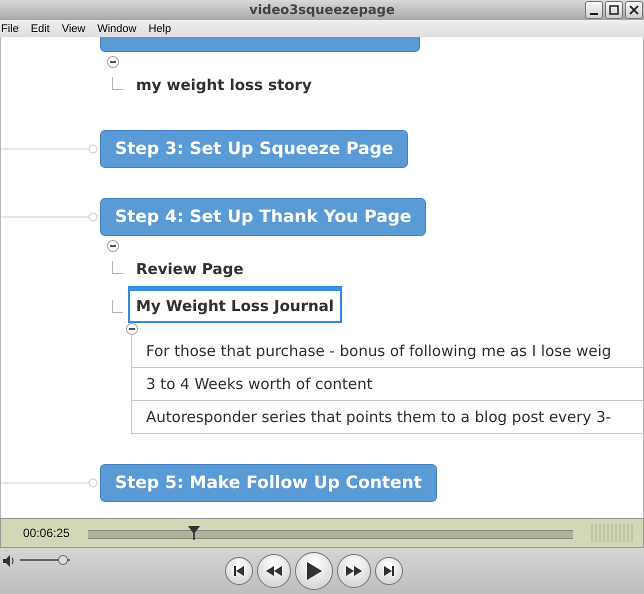  I want to click on skip-back-icon, so click(239, 571).